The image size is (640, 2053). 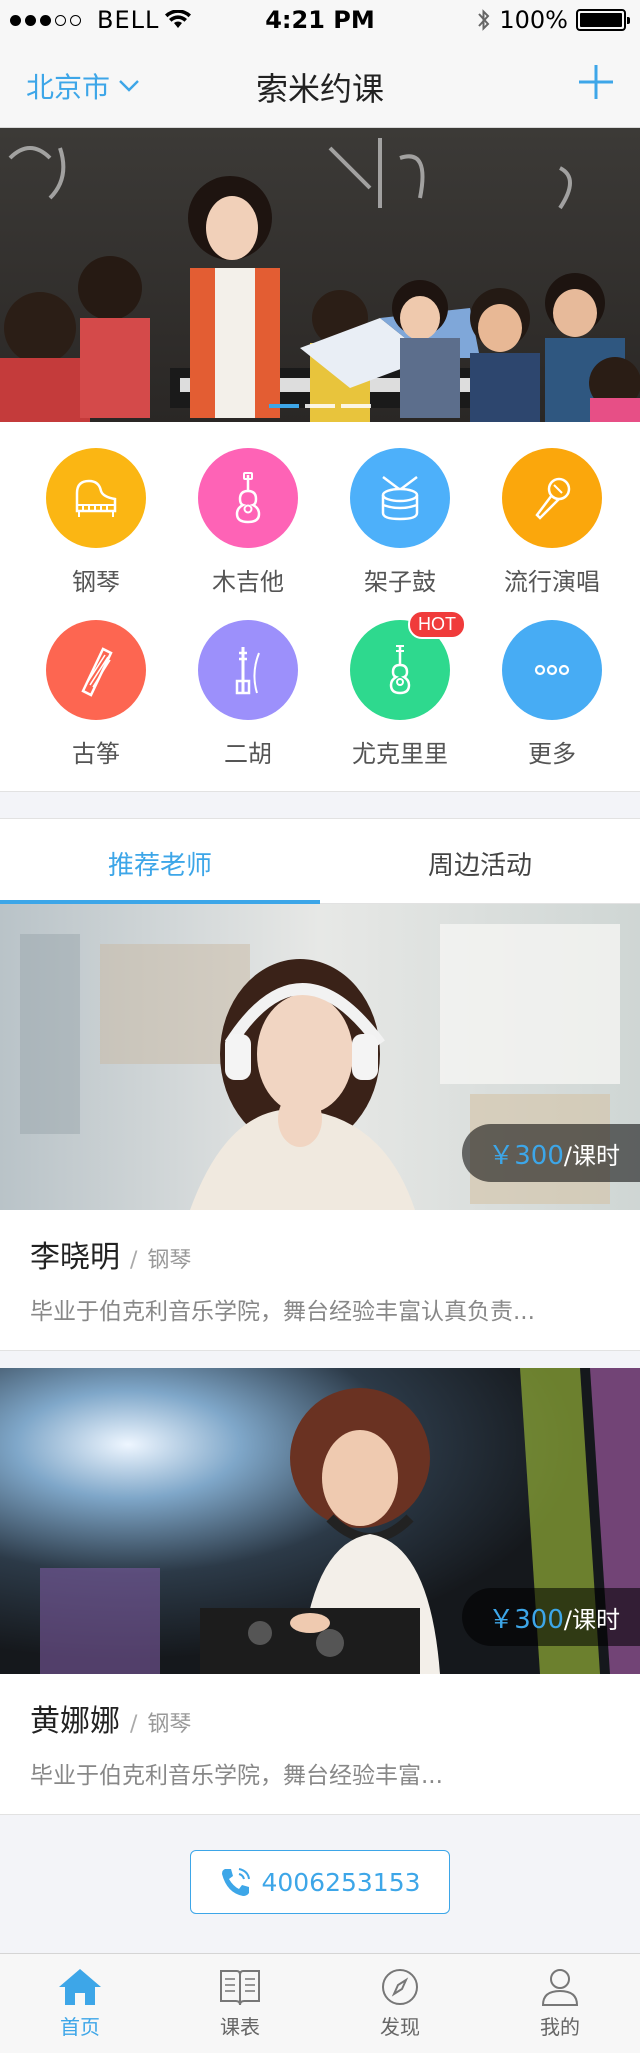 I want to click on category-item: 古筝, so click(x=96, y=694).